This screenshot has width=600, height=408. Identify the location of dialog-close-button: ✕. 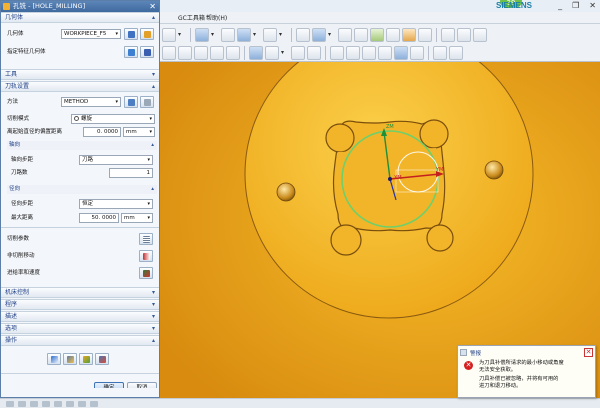
(152, 6).